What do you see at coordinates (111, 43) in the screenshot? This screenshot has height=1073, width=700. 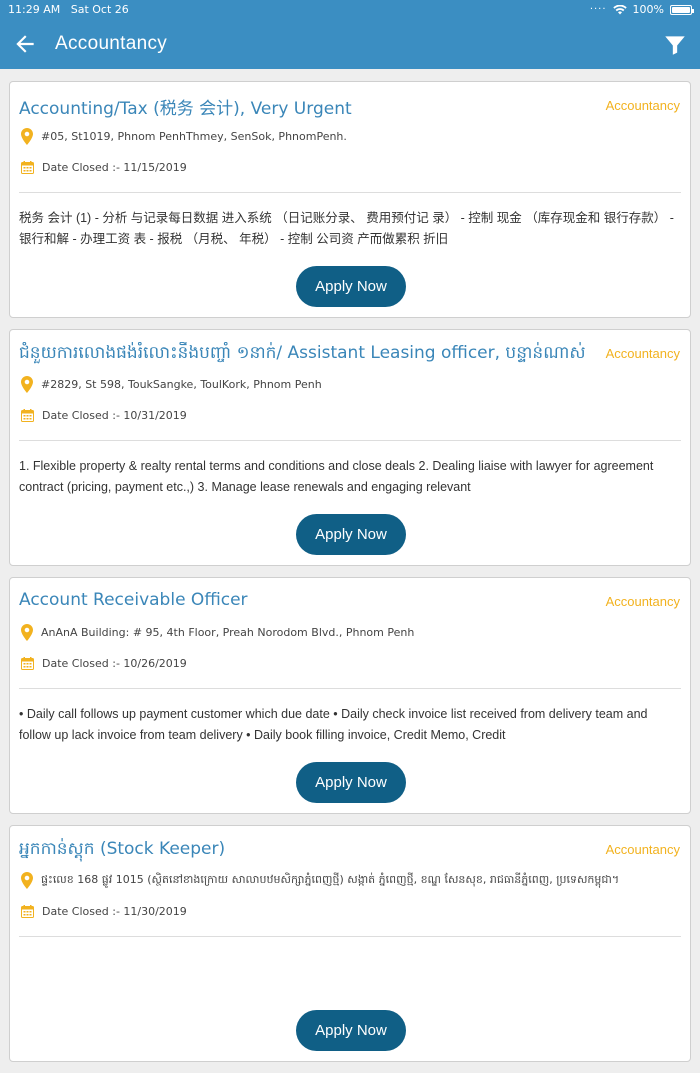 I see `page-title: Accountancy` at bounding box center [111, 43].